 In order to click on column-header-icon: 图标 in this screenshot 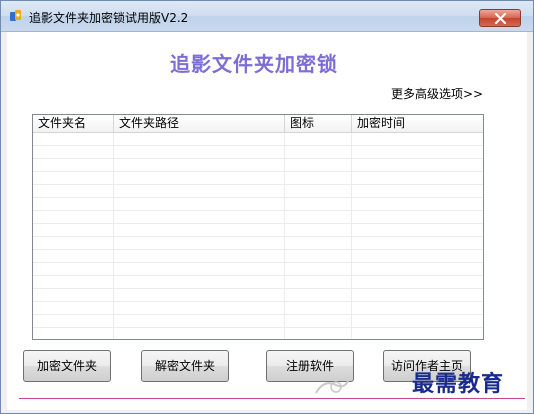, I will do `click(318, 123)`.